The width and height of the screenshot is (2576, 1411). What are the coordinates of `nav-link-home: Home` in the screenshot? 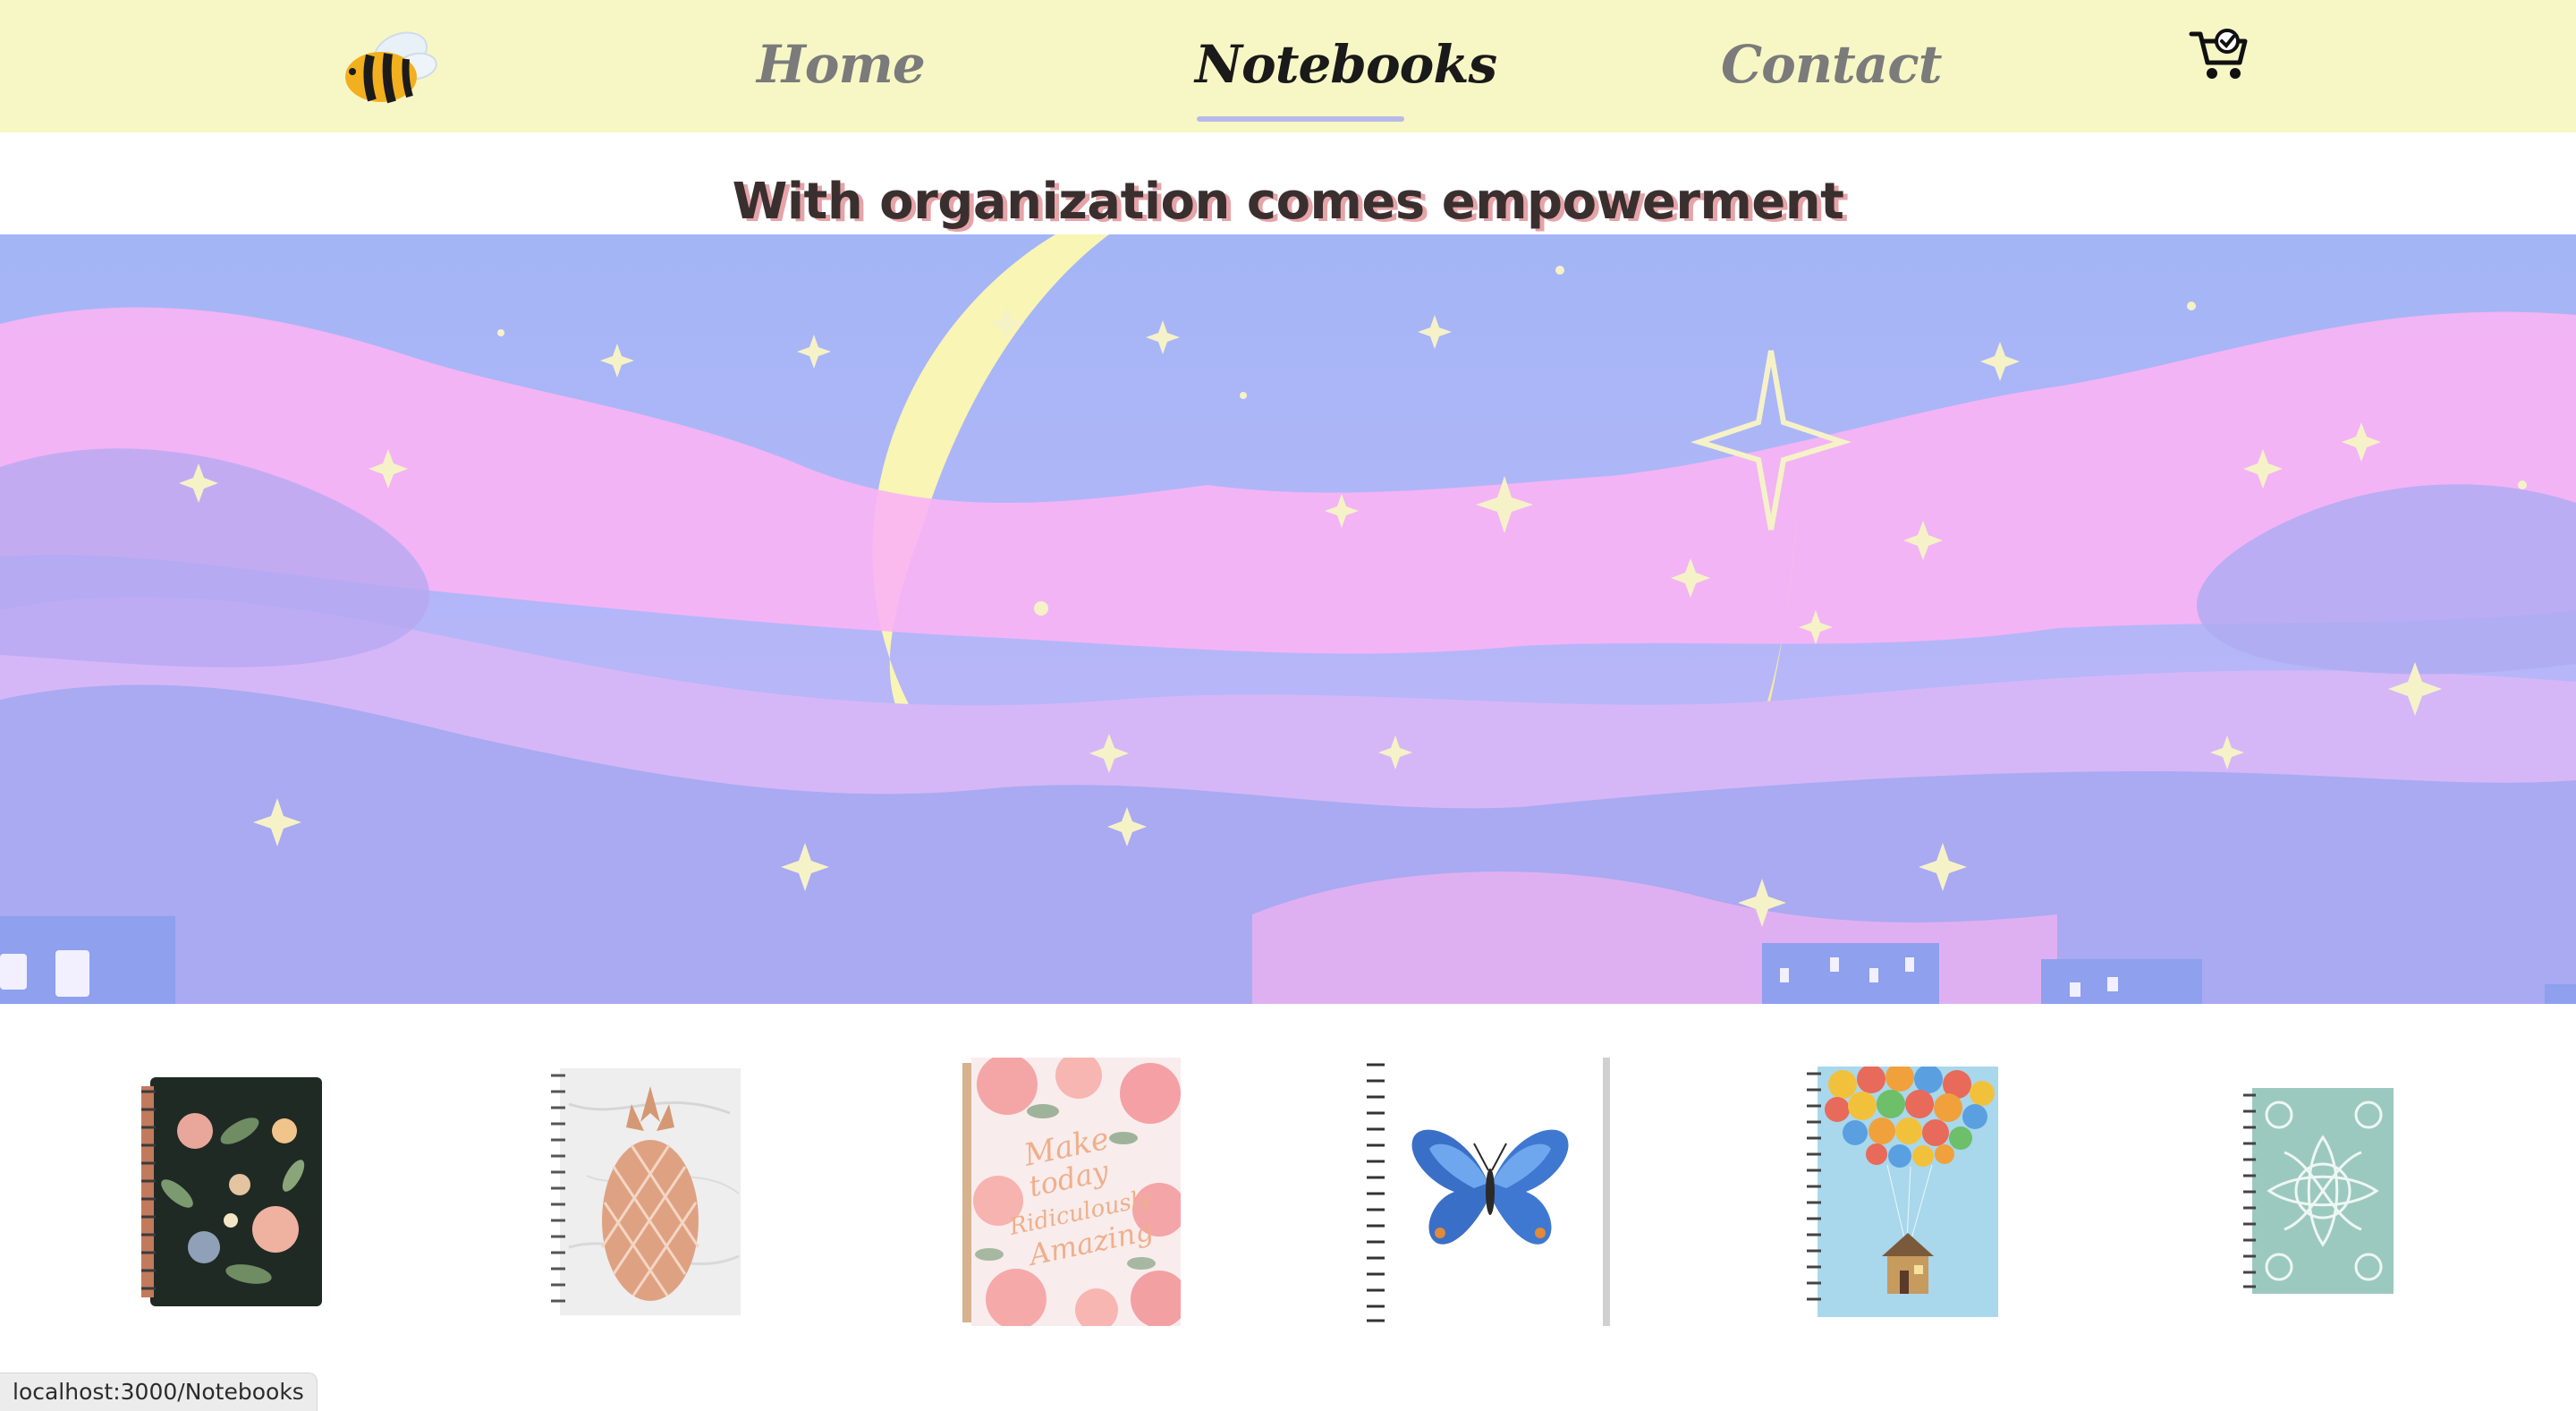 It's located at (841, 64).